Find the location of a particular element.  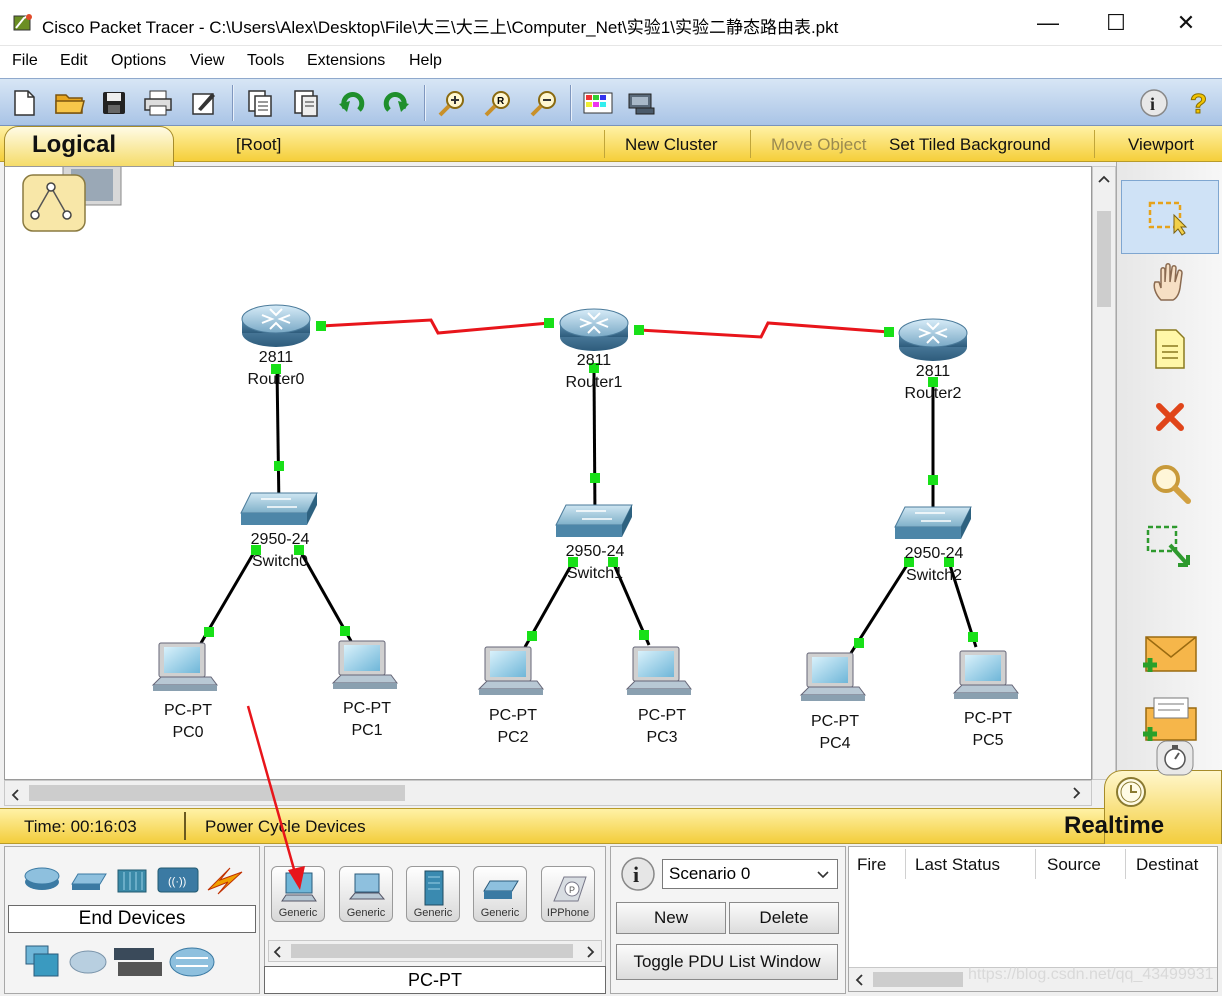

routers-category-icon is located at coordinates (42, 878).